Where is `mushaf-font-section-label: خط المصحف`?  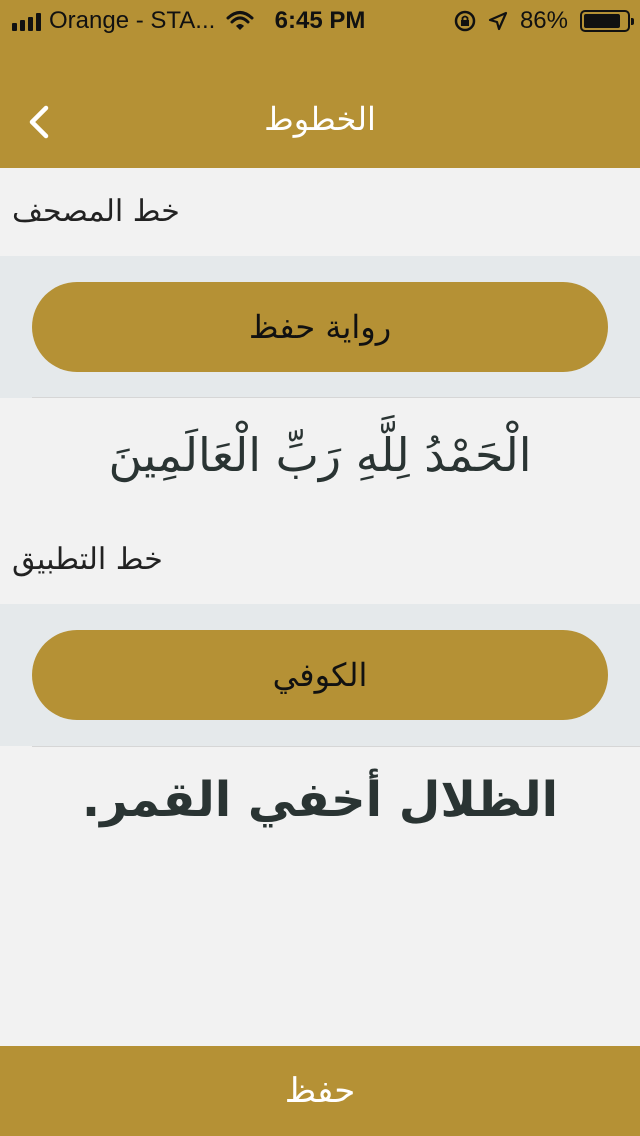 mushaf-font-section-label: خط المصحف is located at coordinates (320, 212).